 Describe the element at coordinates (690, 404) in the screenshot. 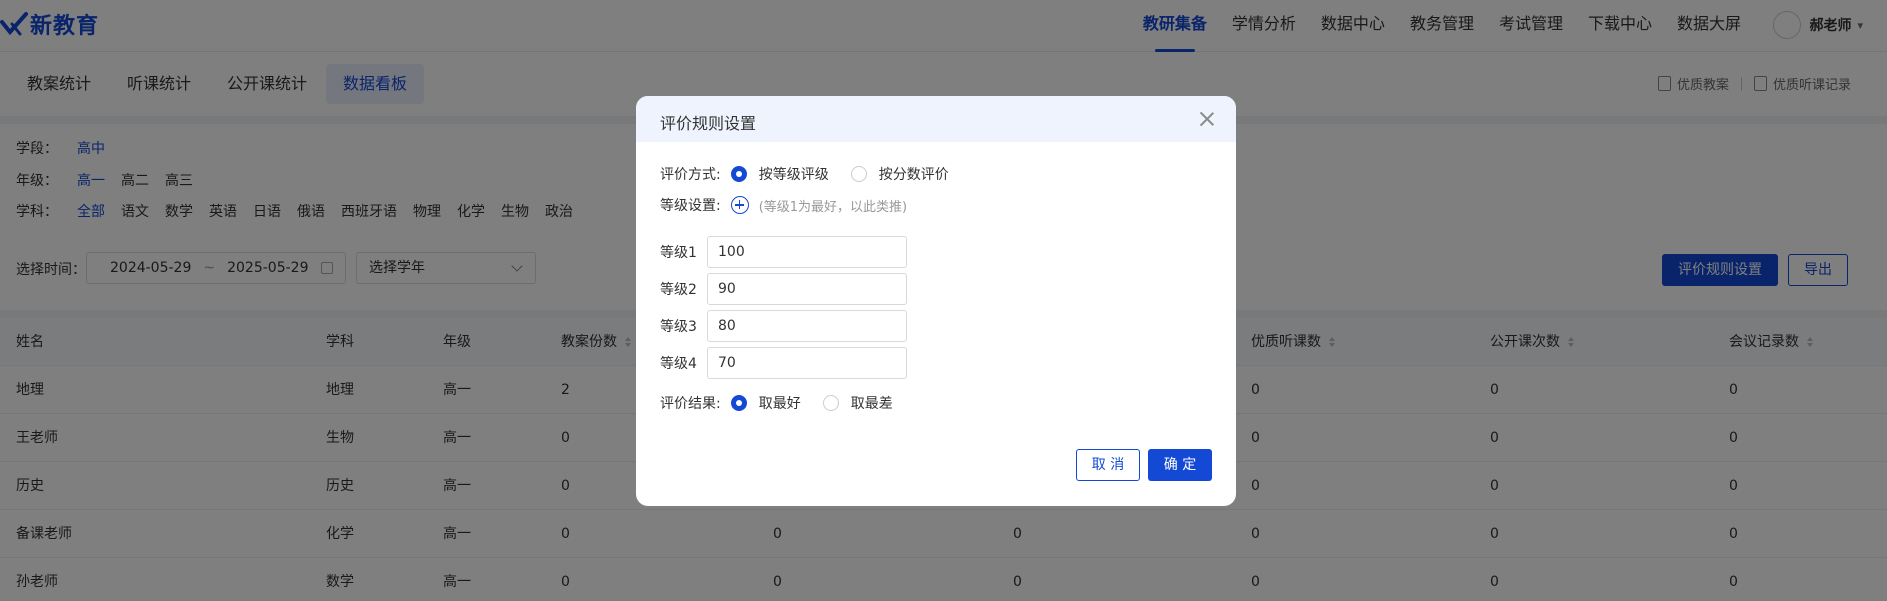

I see `result-label: 评价结果:` at that location.